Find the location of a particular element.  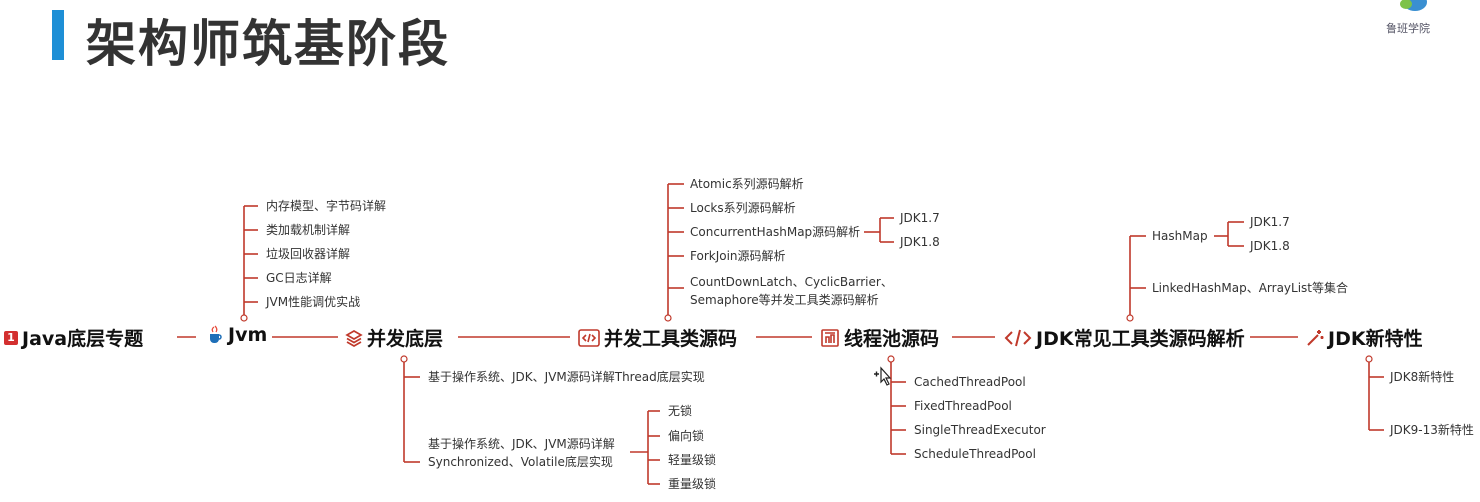

node-label: JDK新特性 is located at coordinates (1375, 339).